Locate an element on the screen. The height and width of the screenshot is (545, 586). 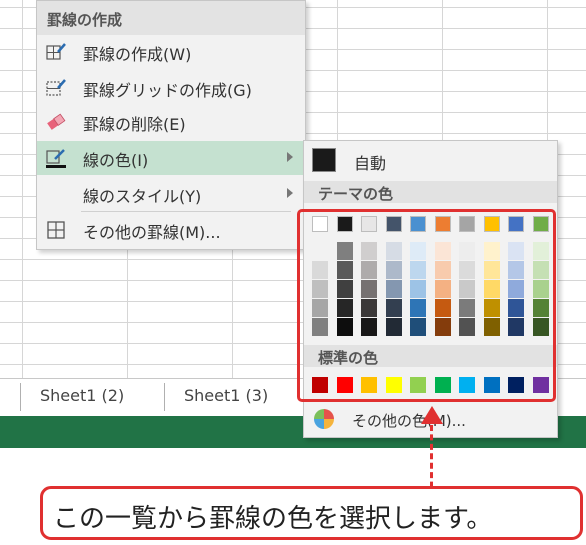
menu-header: 罫線の作成 is located at coordinates (171, 18).